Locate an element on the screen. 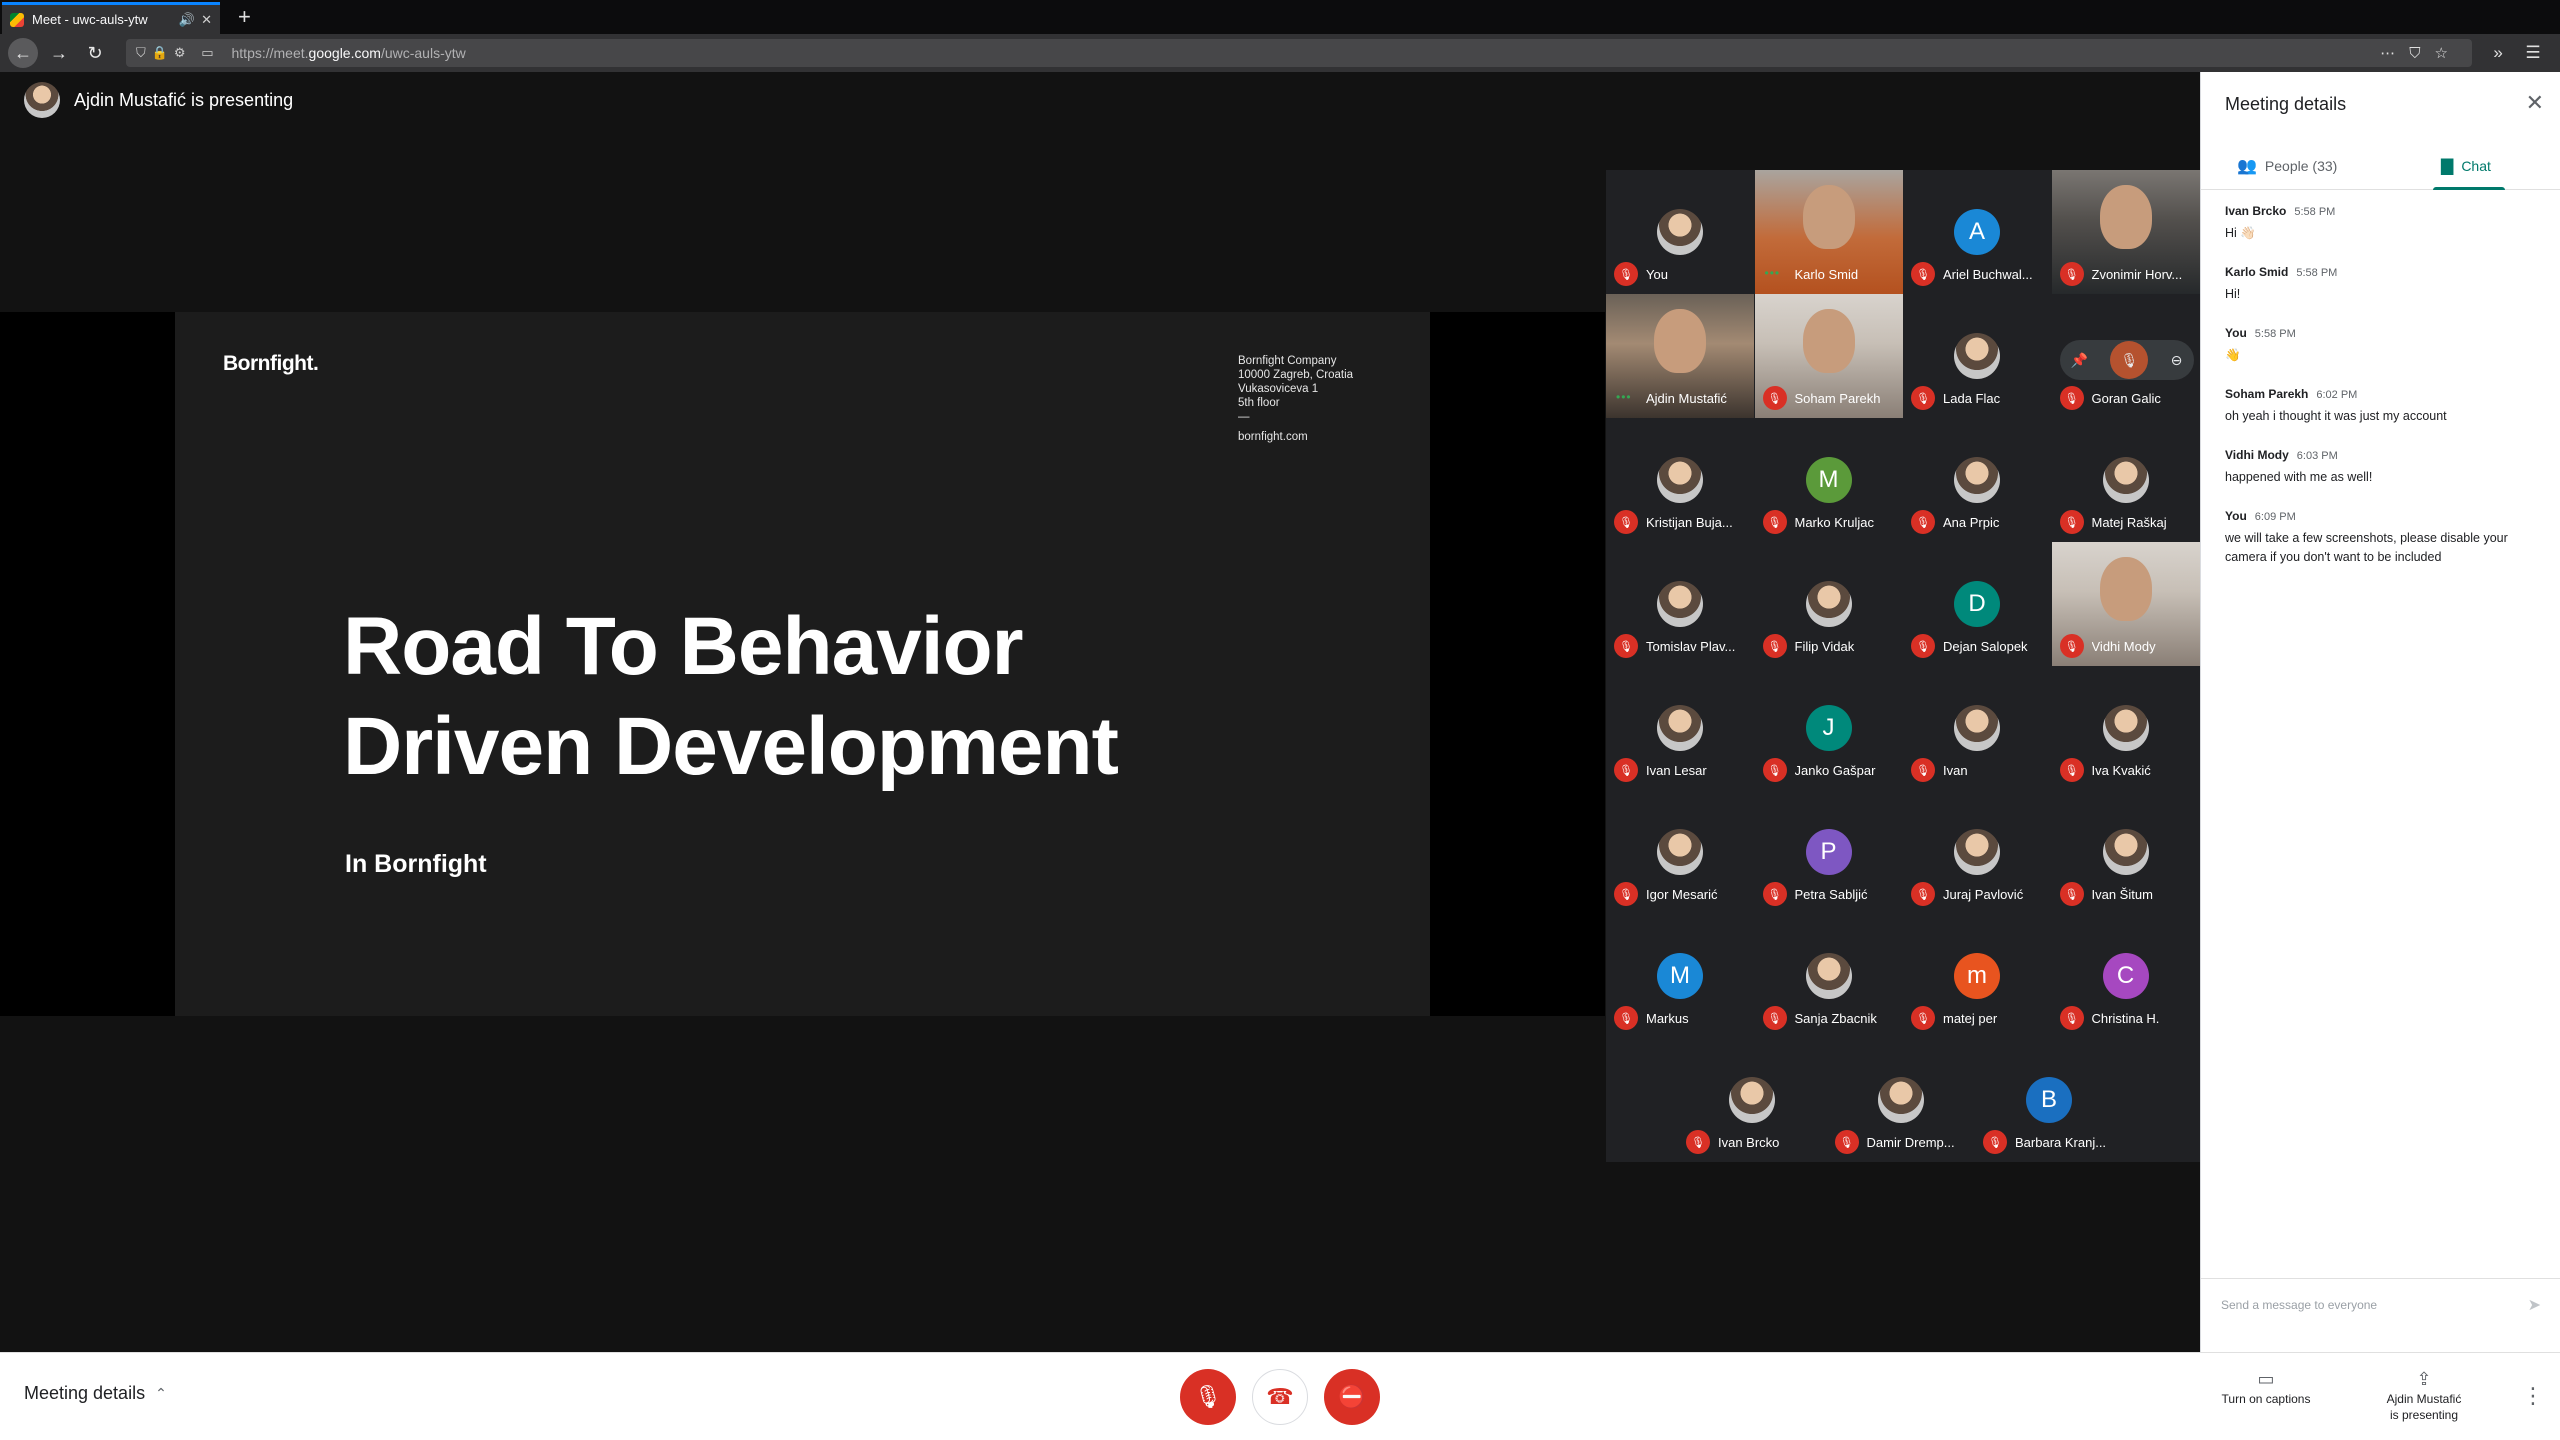 Image resolution: width=2560 pixels, height=1440 pixels. message-text: Hi 👋🏻 is located at coordinates (2240, 233).